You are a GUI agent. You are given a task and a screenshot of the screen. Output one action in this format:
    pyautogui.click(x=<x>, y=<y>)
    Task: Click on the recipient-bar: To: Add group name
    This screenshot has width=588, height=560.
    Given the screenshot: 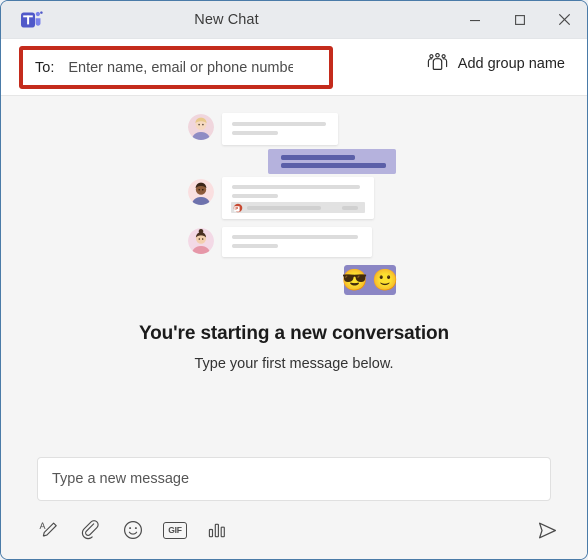 What is the action you would take?
    pyautogui.click(x=294, y=67)
    